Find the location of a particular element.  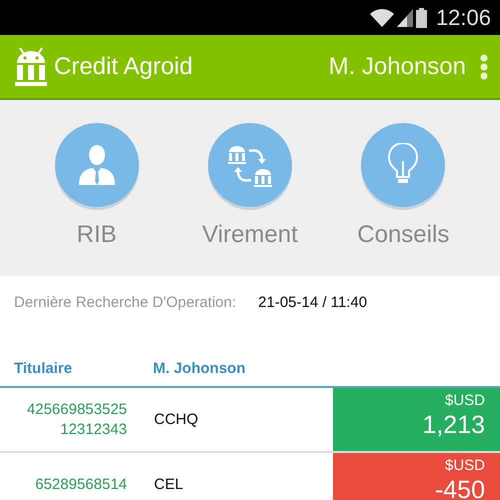

wifi-icon is located at coordinates (382, 17).